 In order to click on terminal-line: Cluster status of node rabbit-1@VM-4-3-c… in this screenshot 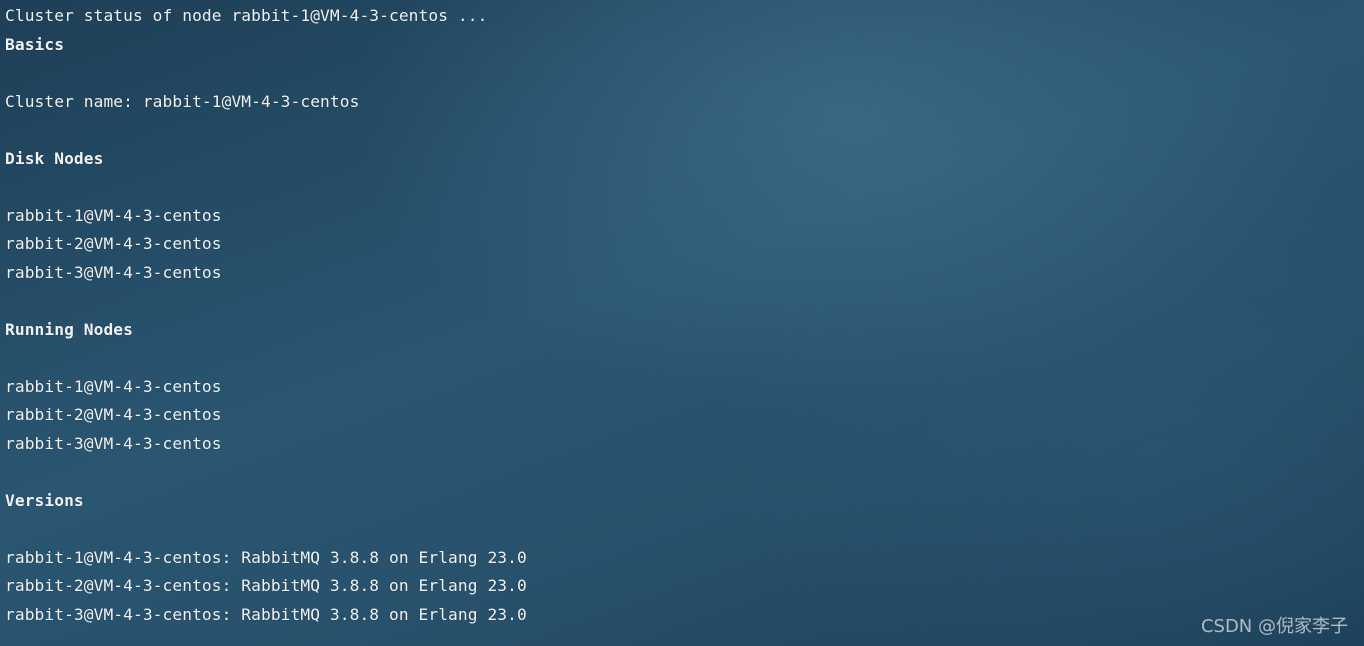, I will do `click(246, 15)`.